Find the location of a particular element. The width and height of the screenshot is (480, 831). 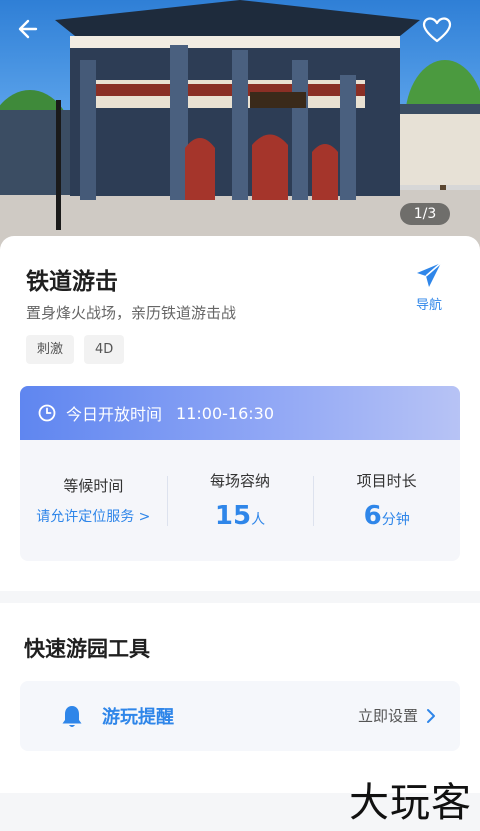

duration-value: 6 is located at coordinates (372, 516).